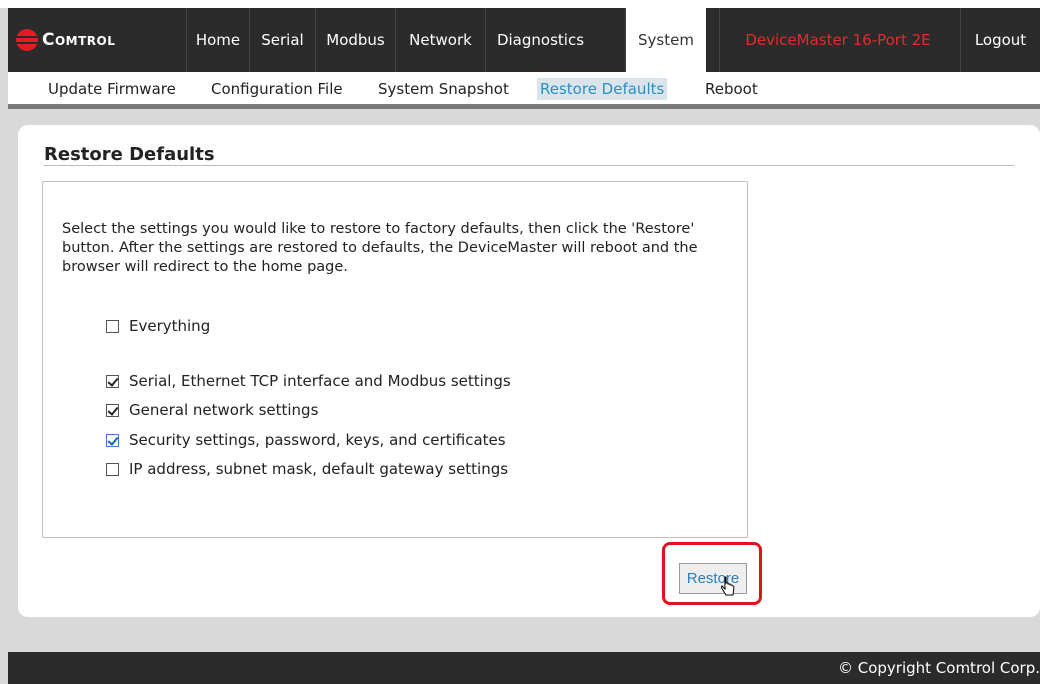  I want to click on comtrol-logo-icon, so click(27, 40).